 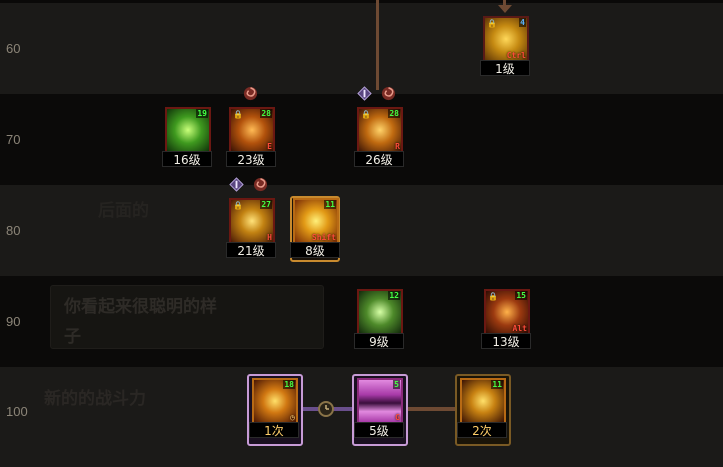 I want to click on skill-slot: 5 G 5级, so click(x=379, y=409).